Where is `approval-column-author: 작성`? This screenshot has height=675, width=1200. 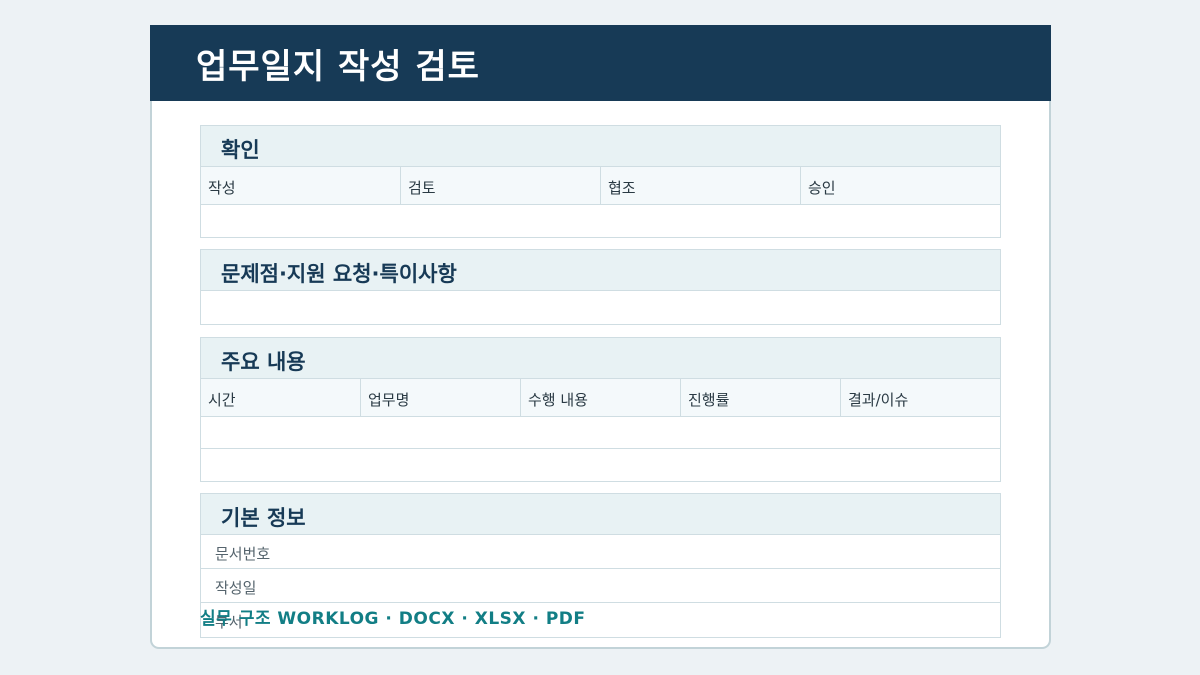 approval-column-author: 작성 is located at coordinates (301, 185).